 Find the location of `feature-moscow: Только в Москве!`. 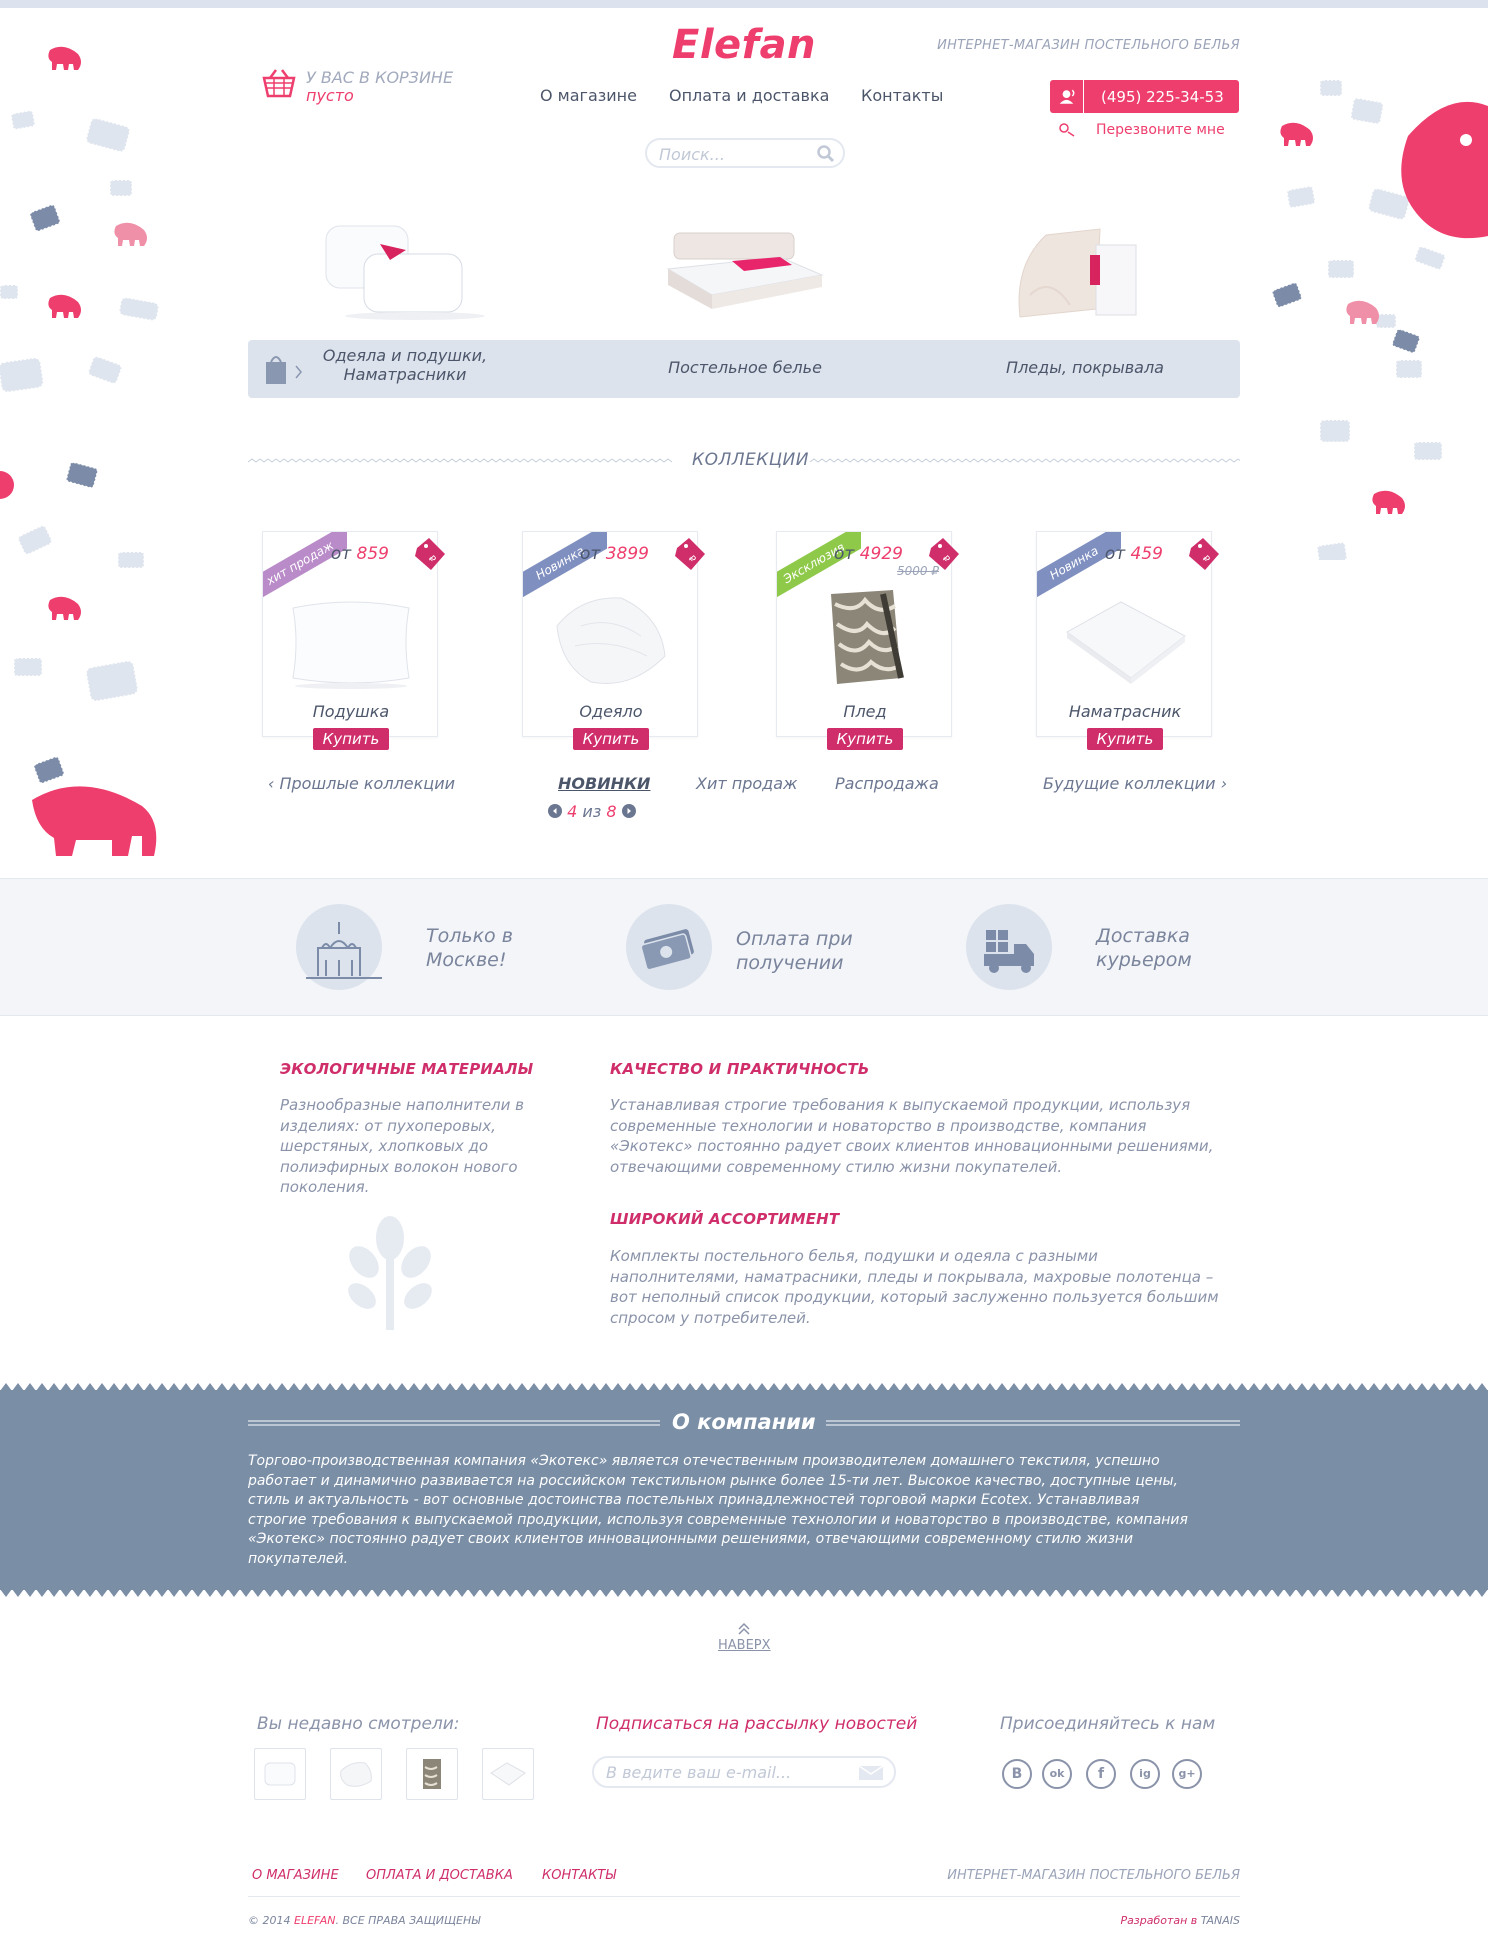

feature-moscow: Только в Москве! is located at coordinates (469, 948).